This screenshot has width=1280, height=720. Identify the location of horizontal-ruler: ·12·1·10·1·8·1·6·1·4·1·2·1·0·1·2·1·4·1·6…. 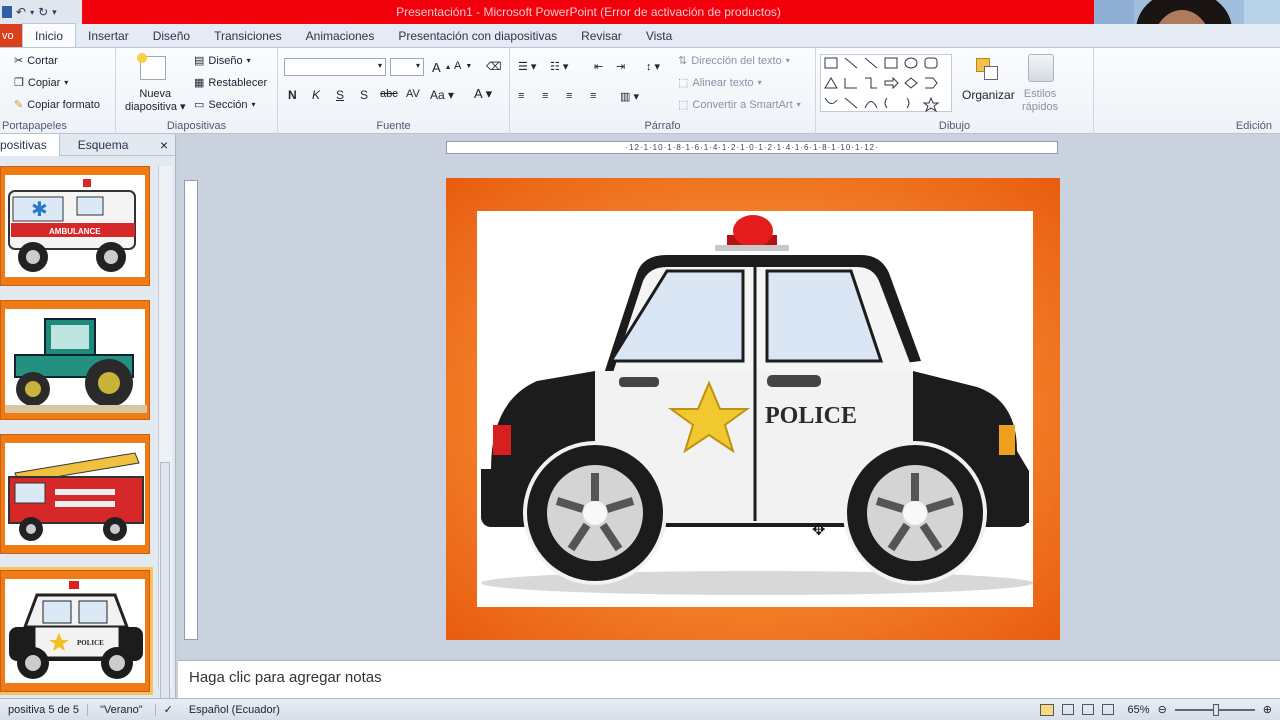
(752, 147).